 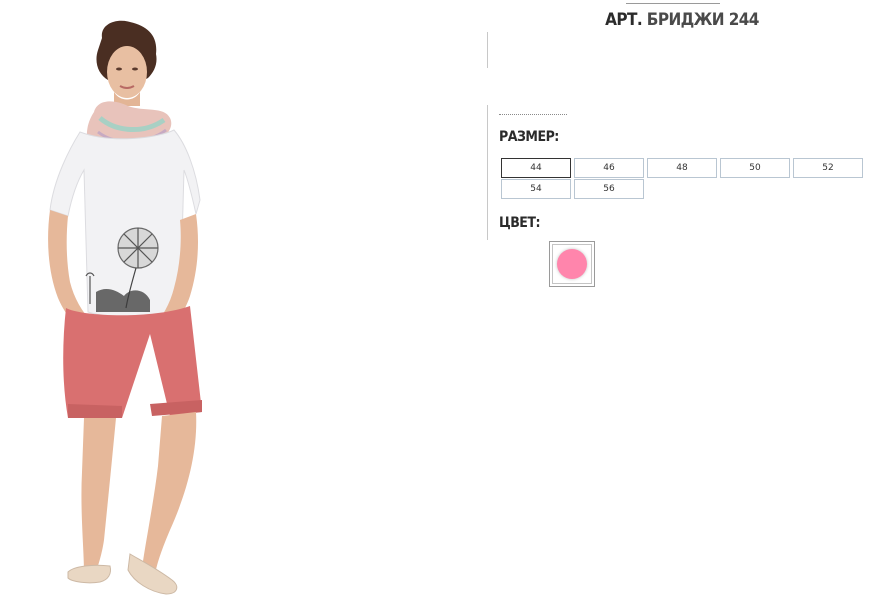 What do you see at coordinates (487, 50) in the screenshot?
I see `divider-top` at bounding box center [487, 50].